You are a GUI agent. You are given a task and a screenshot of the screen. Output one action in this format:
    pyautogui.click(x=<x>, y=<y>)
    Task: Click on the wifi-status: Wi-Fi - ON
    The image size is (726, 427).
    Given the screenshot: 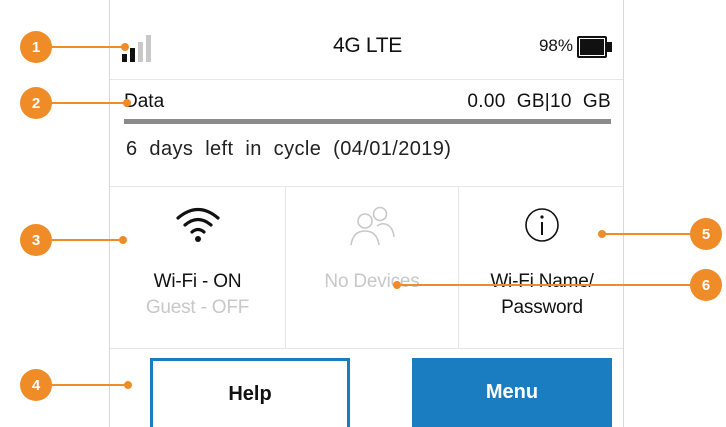 What is the action you would take?
    pyautogui.click(x=197, y=281)
    